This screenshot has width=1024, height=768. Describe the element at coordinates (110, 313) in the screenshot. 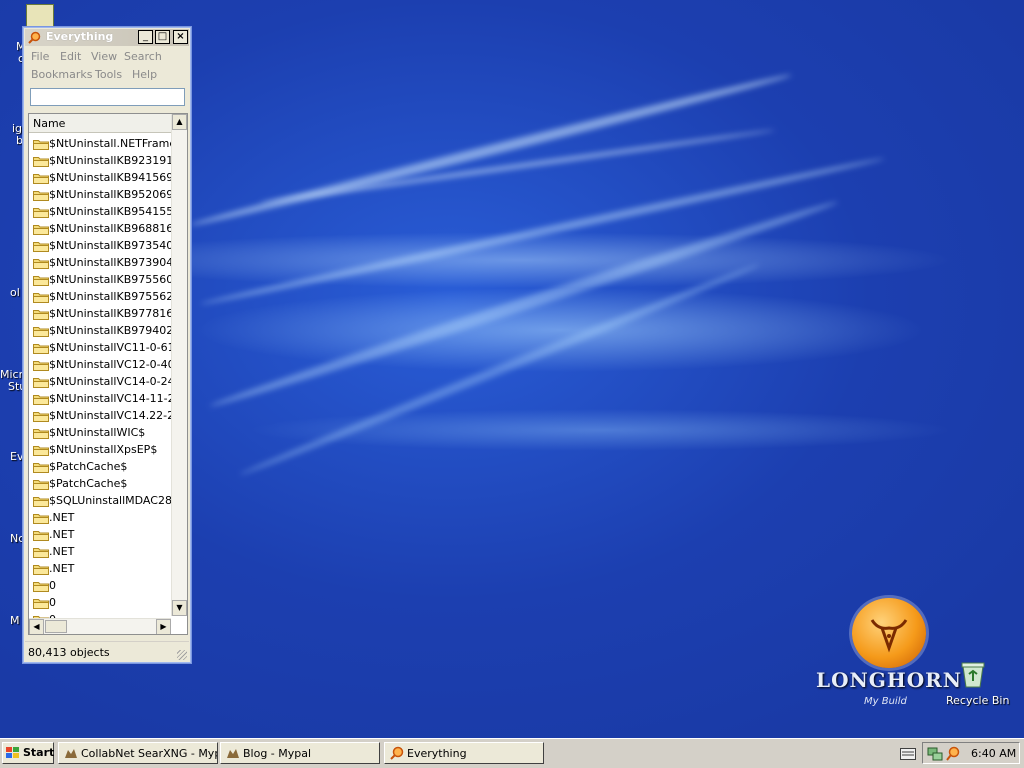

I see `file-name: $NtUninstallKB977816_WM` at that location.